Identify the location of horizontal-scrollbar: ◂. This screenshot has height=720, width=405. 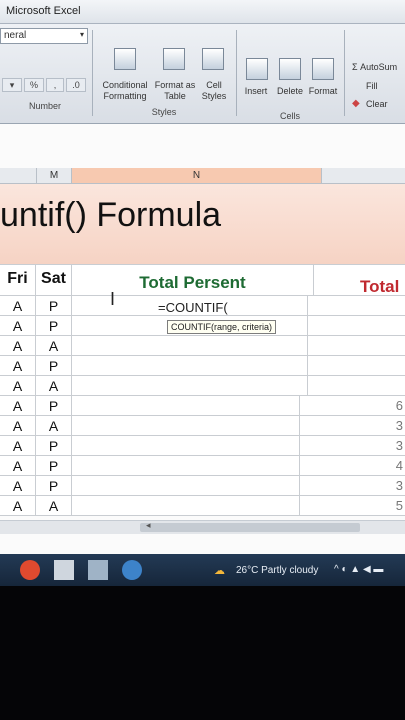
(202, 527).